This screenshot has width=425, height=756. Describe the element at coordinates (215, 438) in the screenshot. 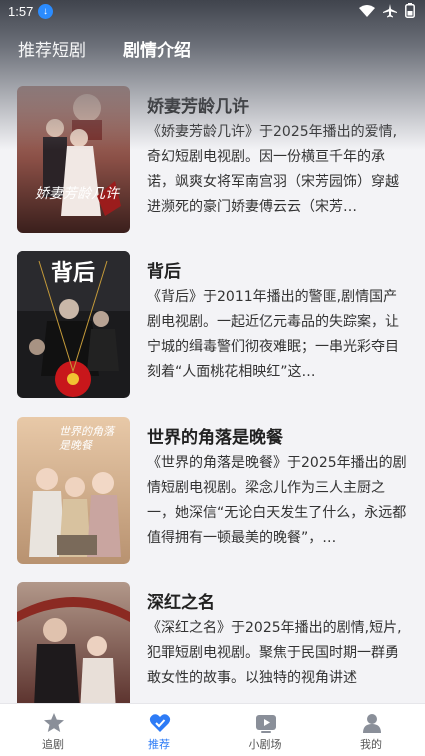

I see `drama-title: 世界的角落是晚餐` at that location.